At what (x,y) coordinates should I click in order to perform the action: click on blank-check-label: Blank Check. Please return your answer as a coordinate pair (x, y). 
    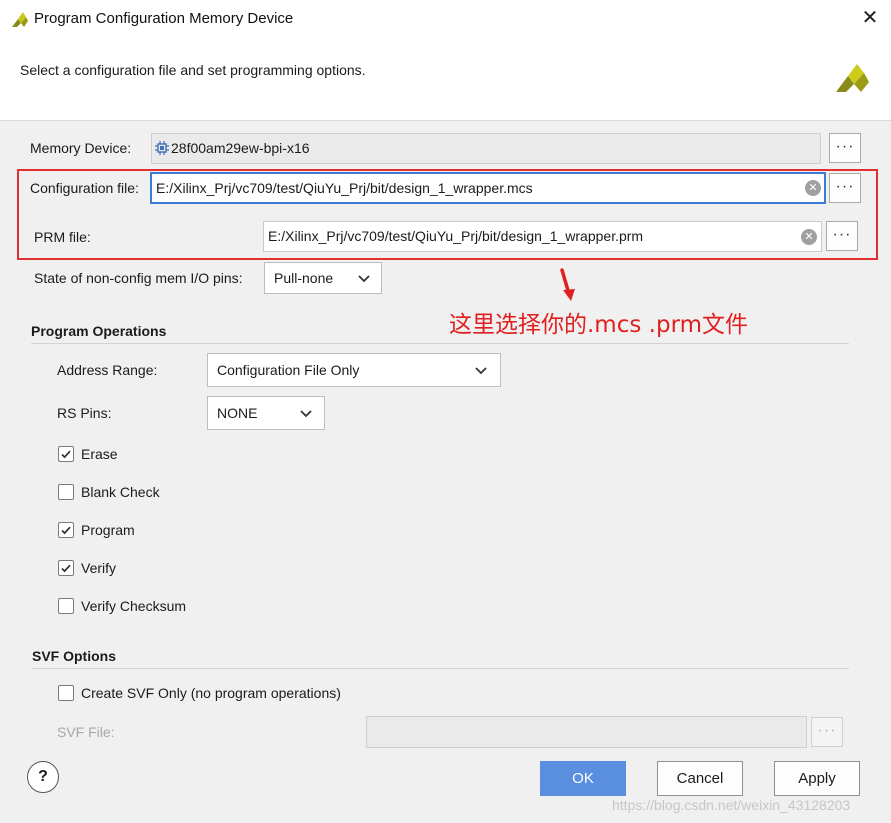
    Looking at the image, I should click on (120, 492).